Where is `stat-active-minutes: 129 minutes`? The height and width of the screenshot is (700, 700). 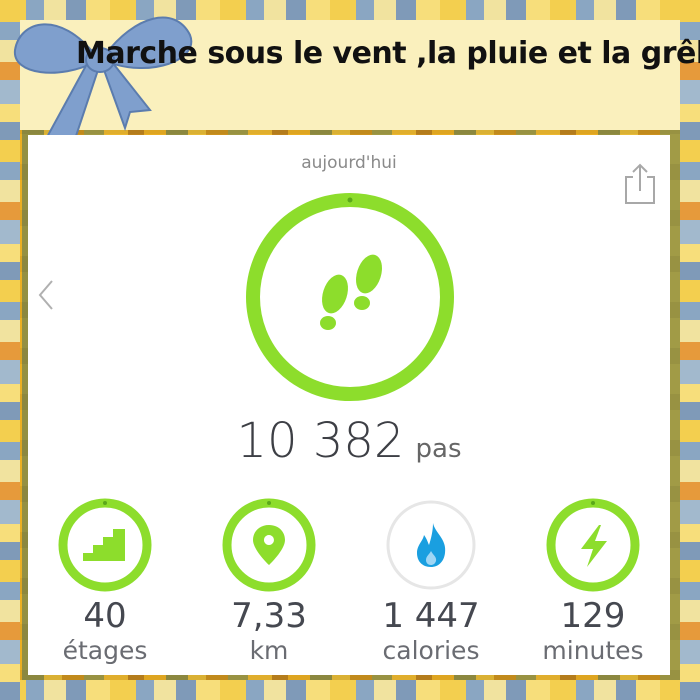
stat-active-minutes: 129 minutes is located at coordinates (593, 581).